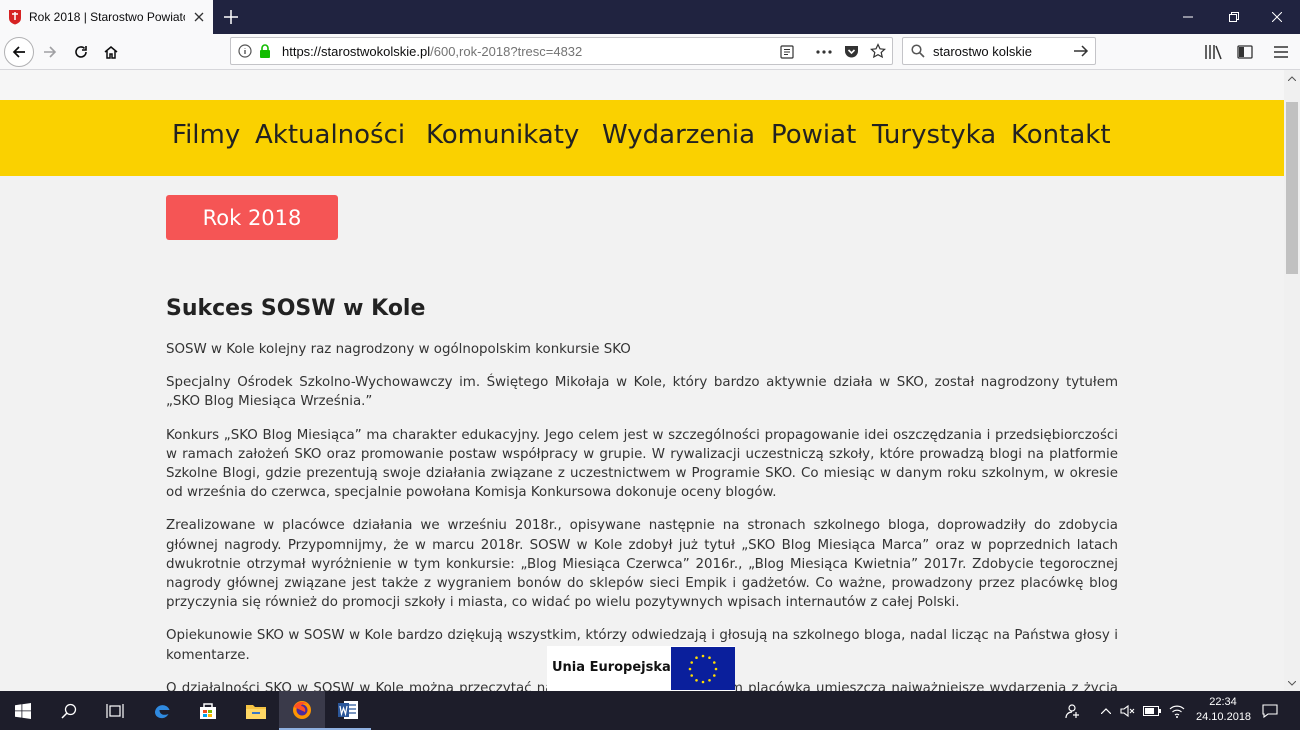  I want to click on clock-time: 22:34, so click(1223, 702).